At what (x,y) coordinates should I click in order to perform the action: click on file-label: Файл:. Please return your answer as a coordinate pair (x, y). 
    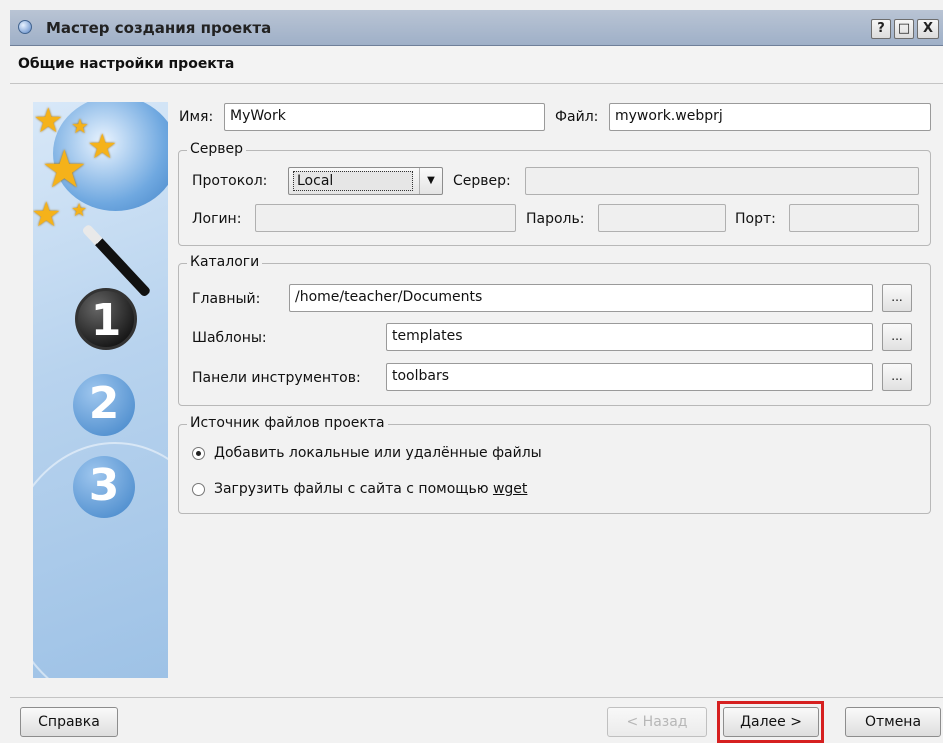
    Looking at the image, I should click on (577, 117).